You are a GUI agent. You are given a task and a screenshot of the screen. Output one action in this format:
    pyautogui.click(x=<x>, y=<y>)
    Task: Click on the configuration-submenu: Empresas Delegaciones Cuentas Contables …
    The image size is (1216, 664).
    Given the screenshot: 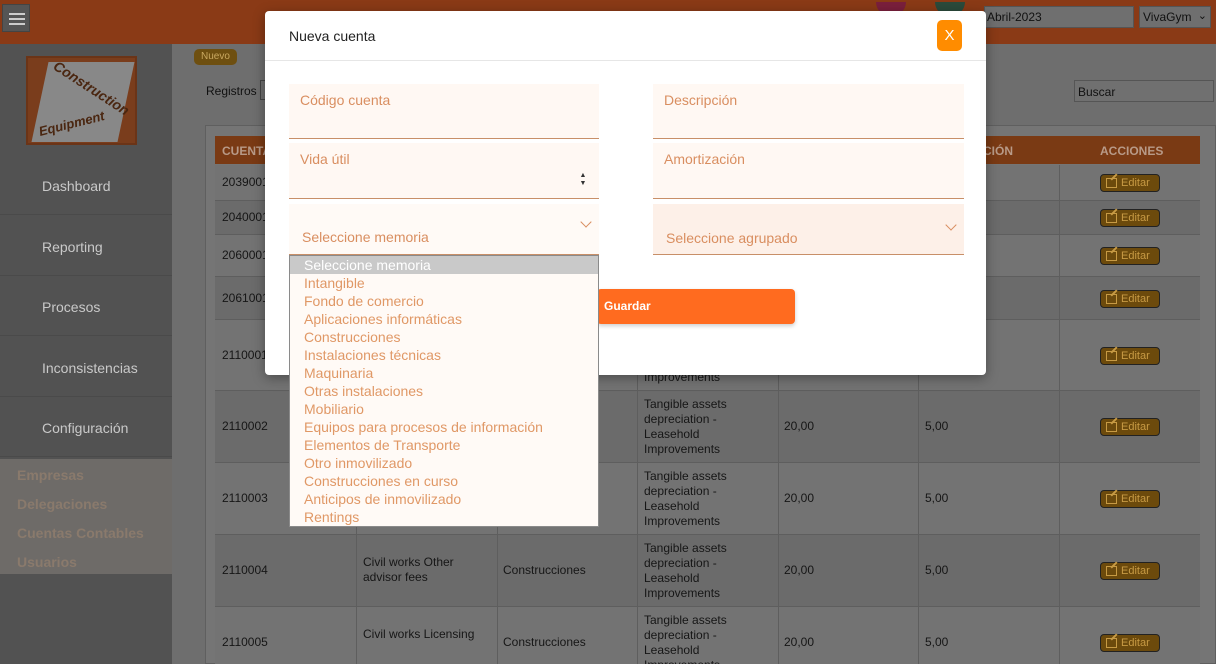 What is the action you would take?
    pyautogui.click(x=86, y=516)
    